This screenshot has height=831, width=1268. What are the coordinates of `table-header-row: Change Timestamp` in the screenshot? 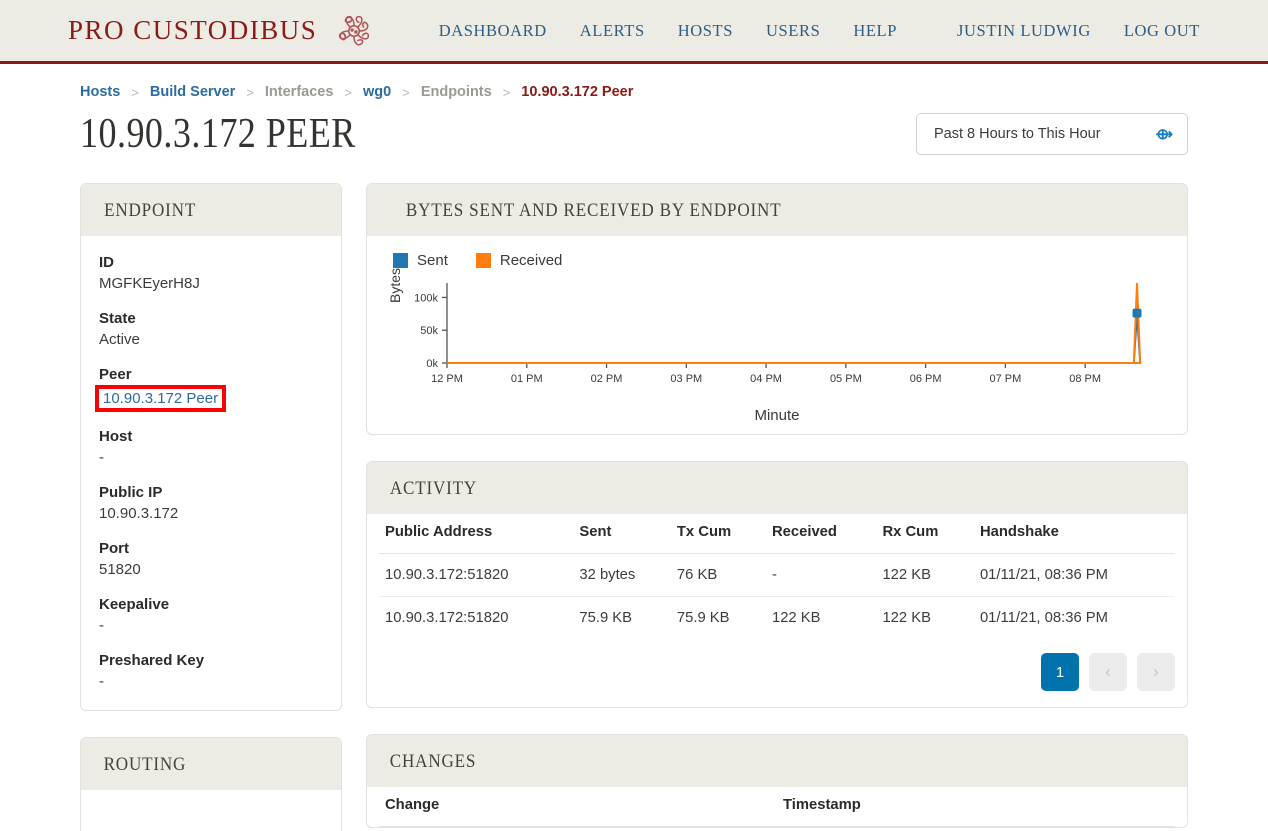 It's located at (777, 807).